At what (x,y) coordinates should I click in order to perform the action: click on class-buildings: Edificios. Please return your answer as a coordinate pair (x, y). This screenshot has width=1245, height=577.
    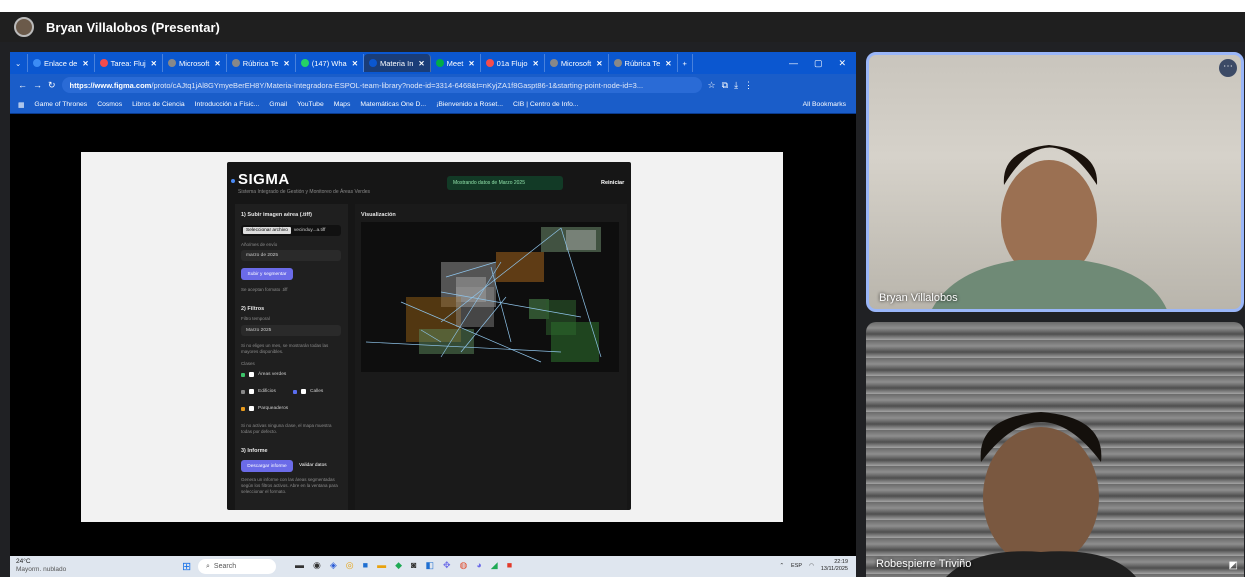
    Looking at the image, I should click on (258, 391).